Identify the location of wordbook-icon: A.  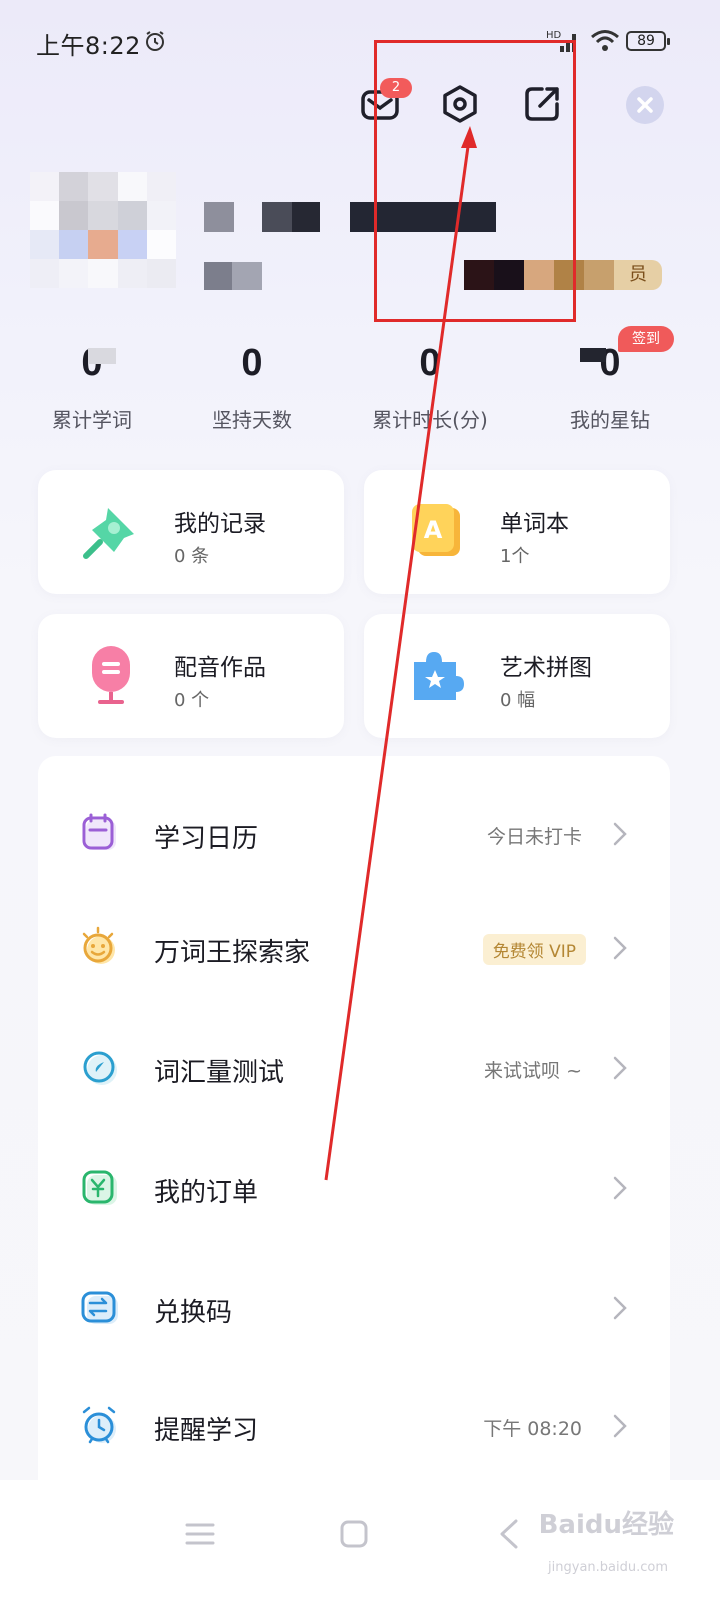
(436, 530).